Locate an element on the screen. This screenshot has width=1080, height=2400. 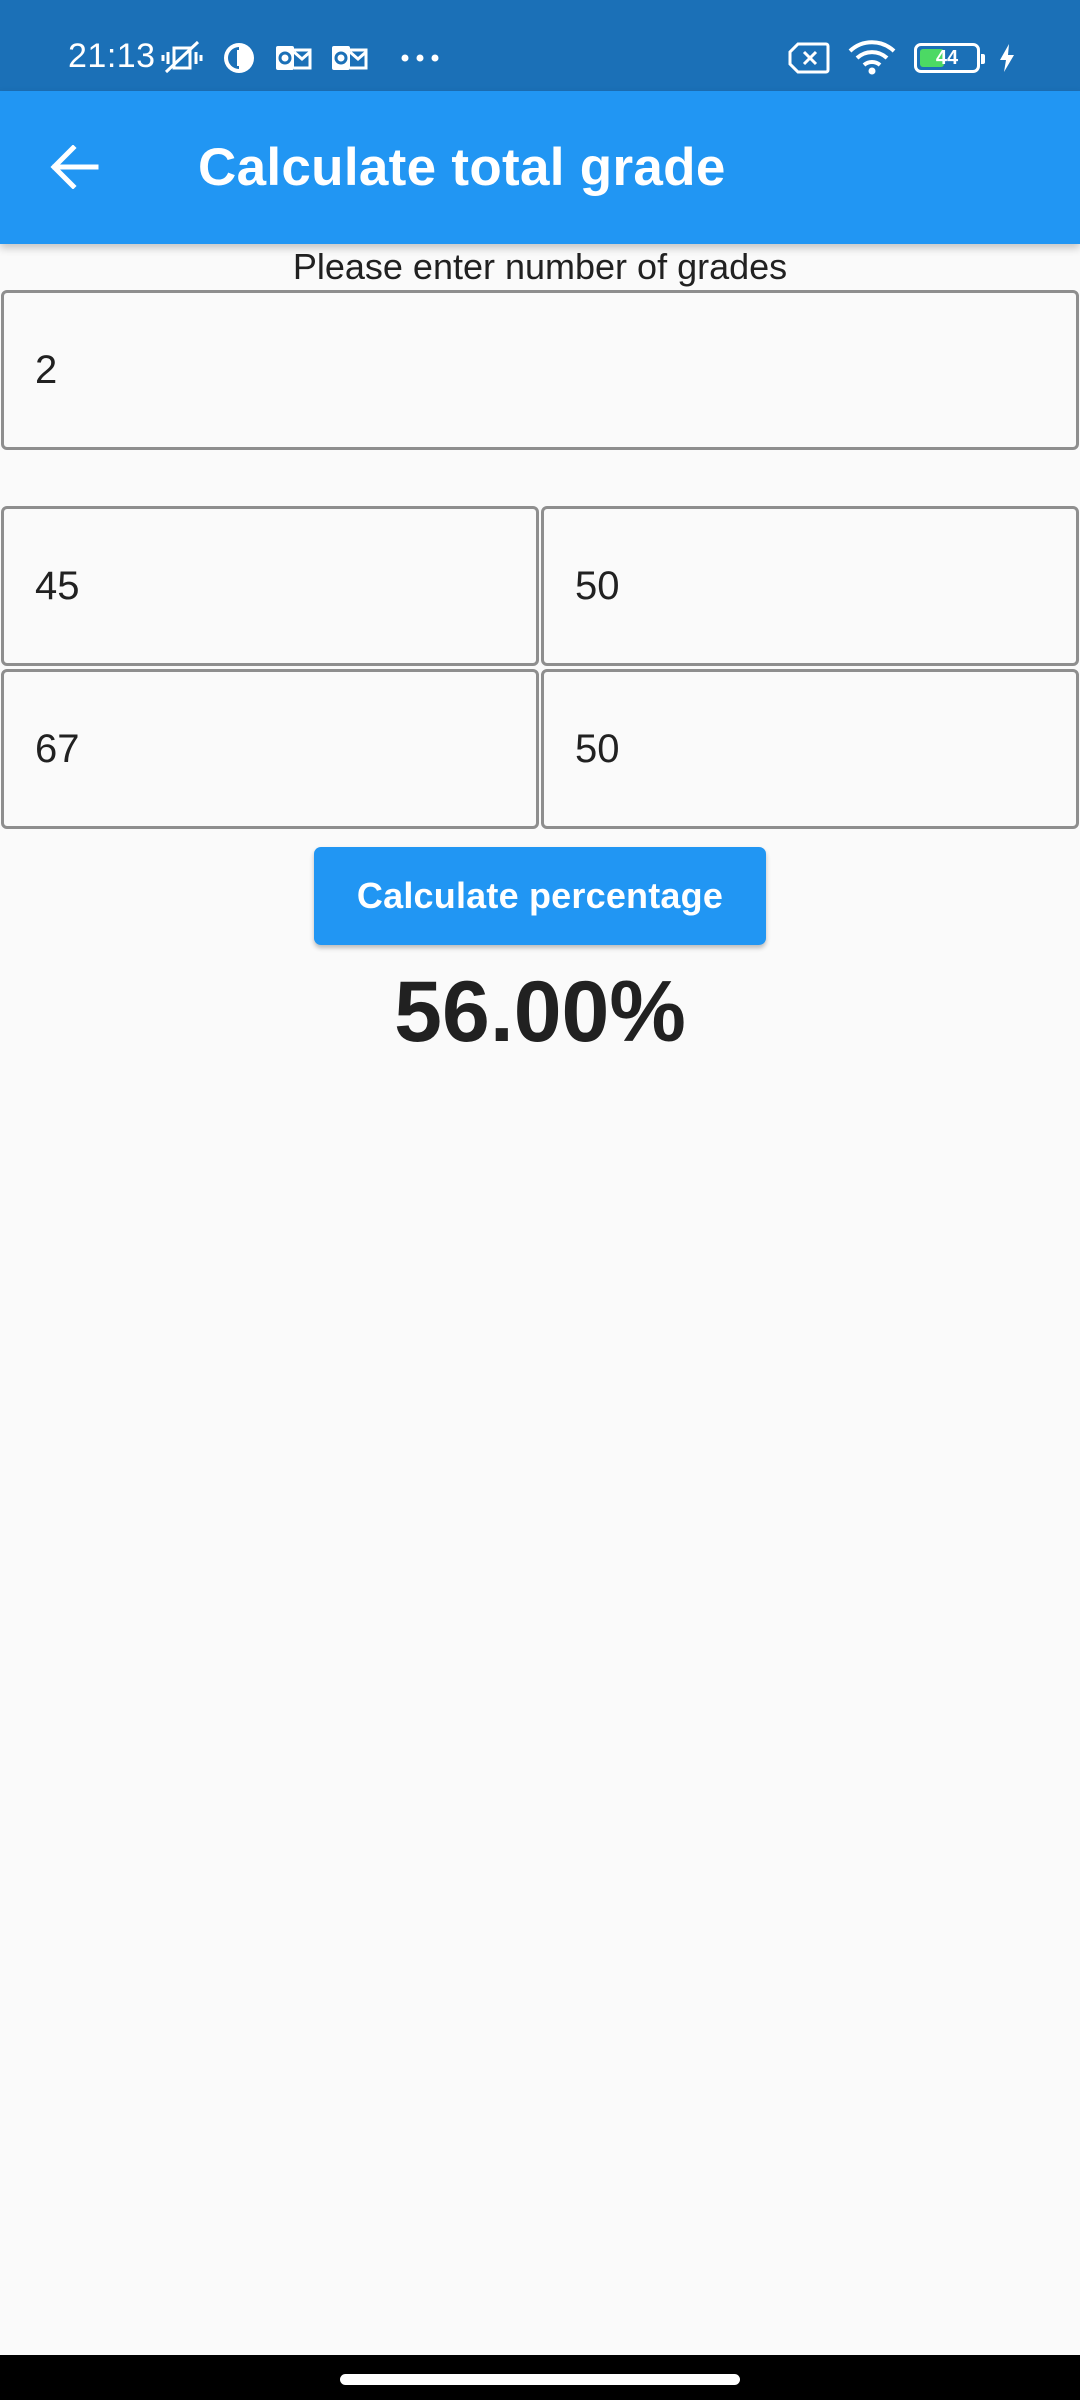
home-indicator is located at coordinates (540, 2379).